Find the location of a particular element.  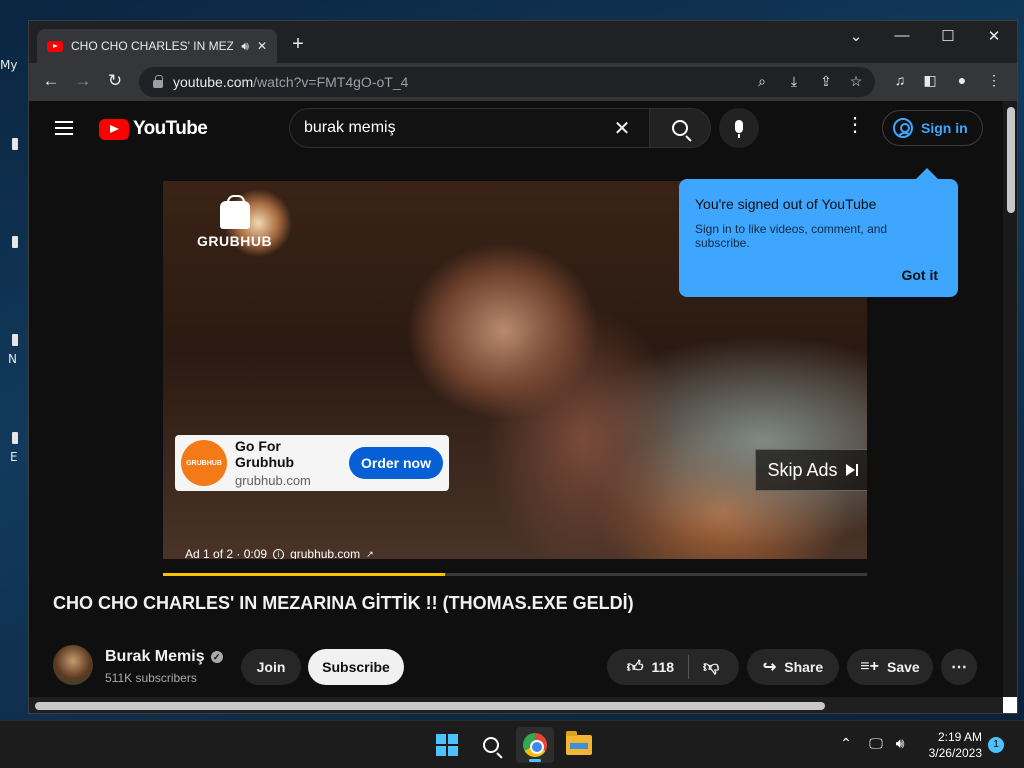

share-page-icon: ⇪ is located at coordinates (826, 81).